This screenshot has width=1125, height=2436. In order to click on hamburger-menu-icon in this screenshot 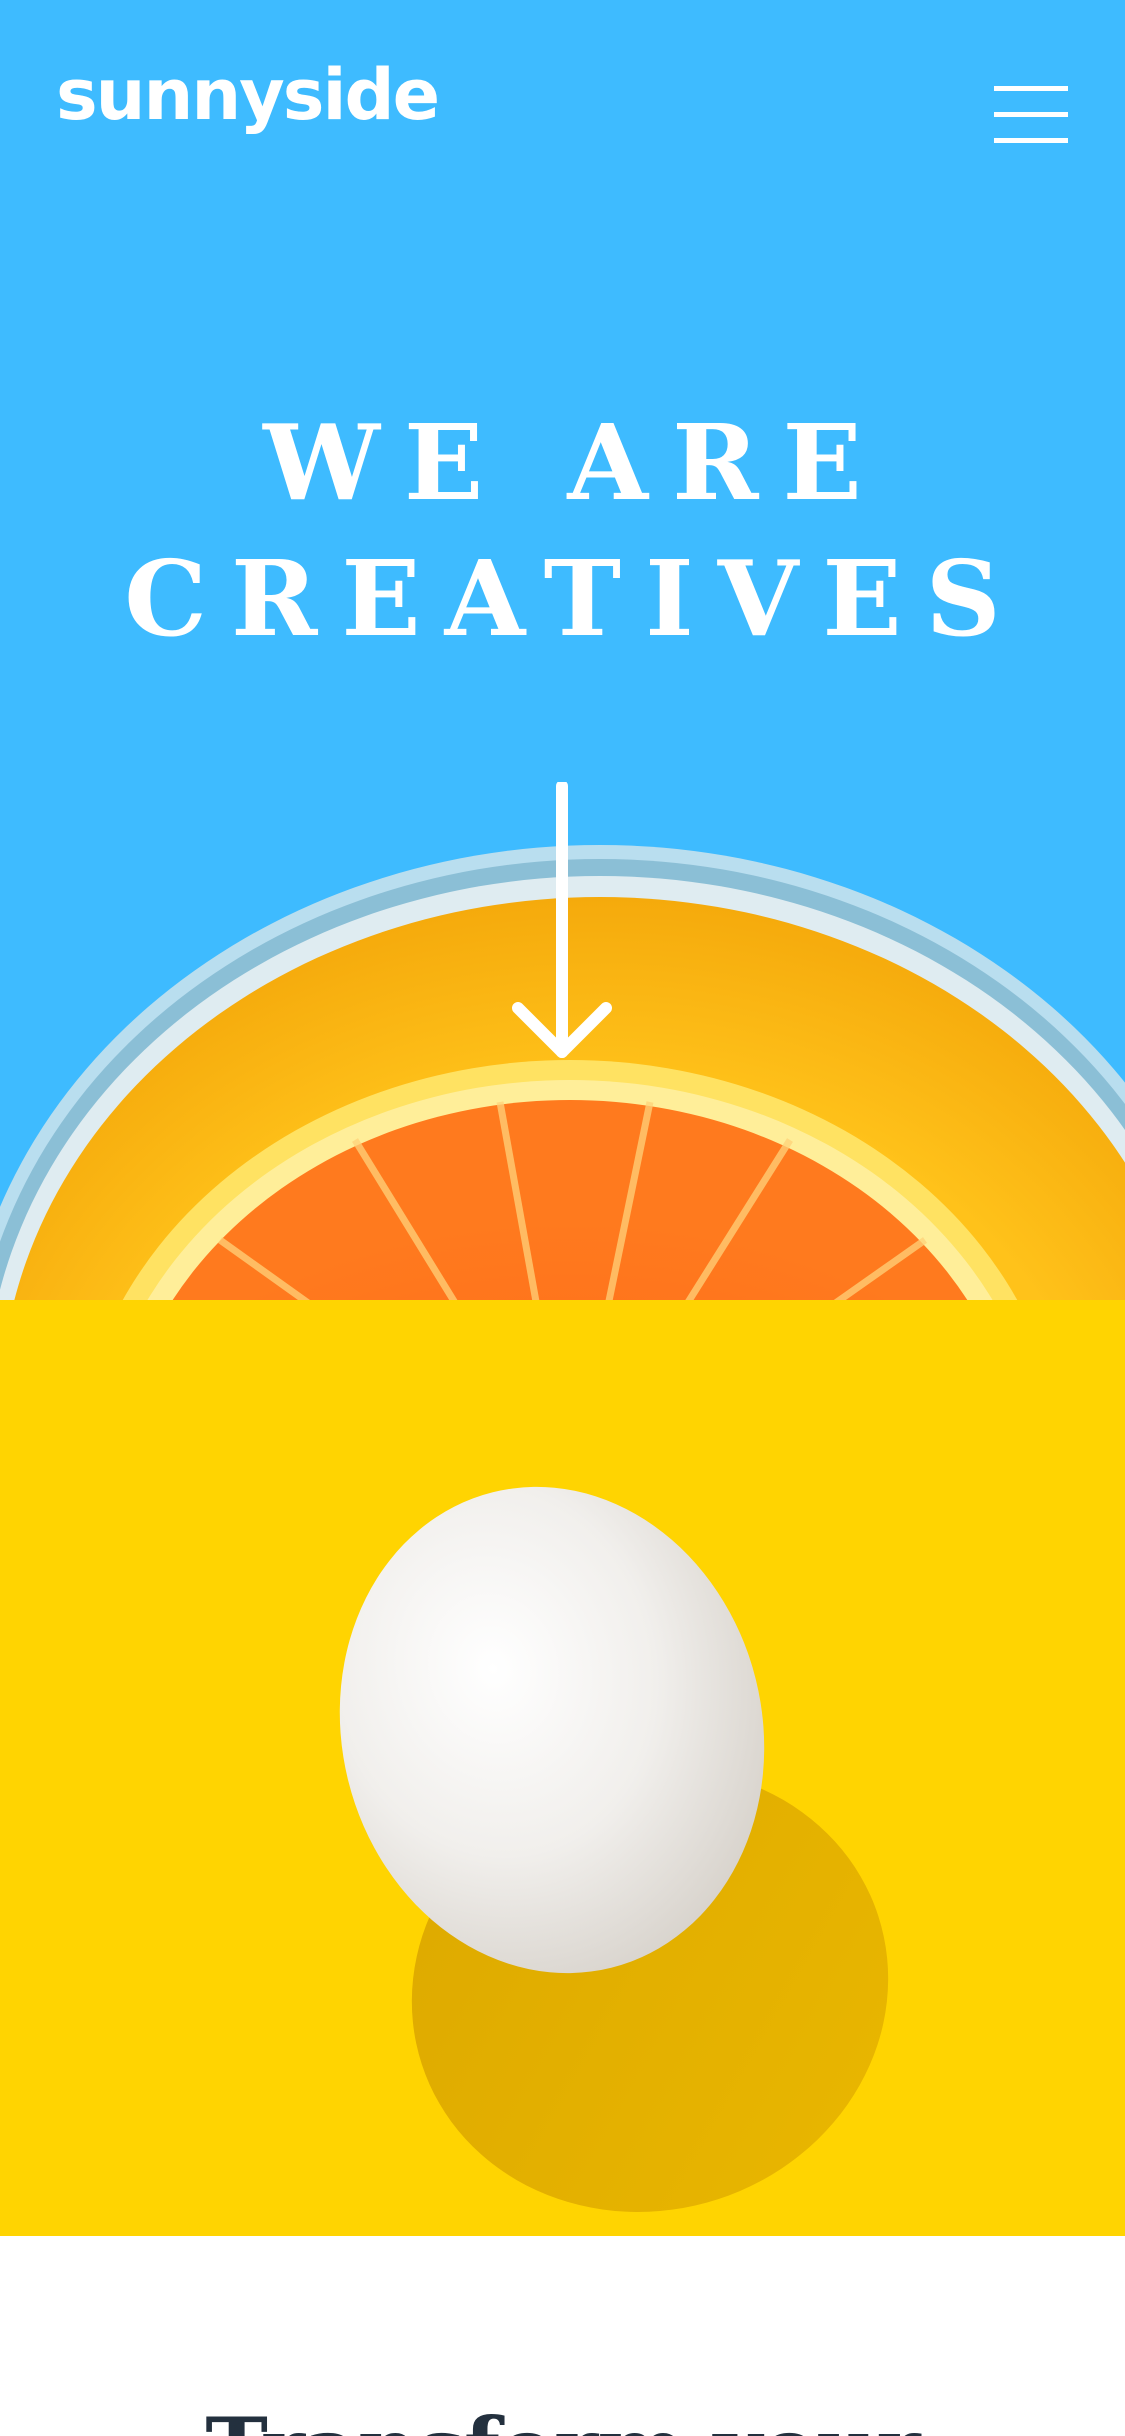, I will do `click(1031, 115)`.